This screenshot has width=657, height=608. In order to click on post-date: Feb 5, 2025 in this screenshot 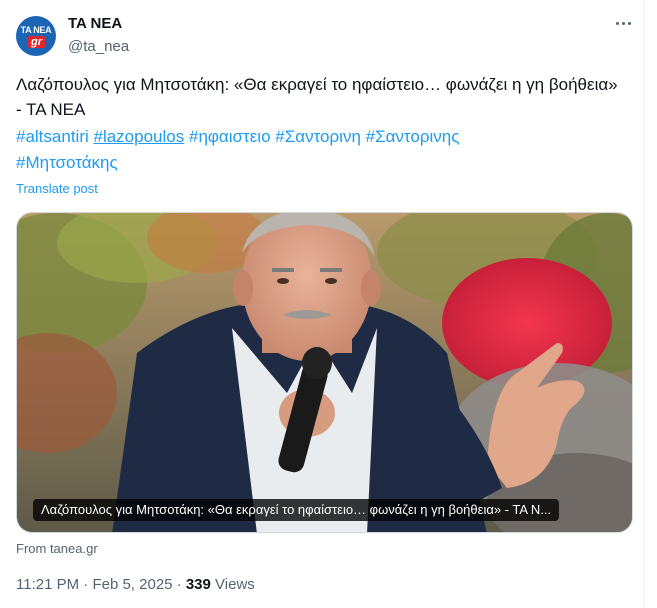, I will do `click(132, 584)`.